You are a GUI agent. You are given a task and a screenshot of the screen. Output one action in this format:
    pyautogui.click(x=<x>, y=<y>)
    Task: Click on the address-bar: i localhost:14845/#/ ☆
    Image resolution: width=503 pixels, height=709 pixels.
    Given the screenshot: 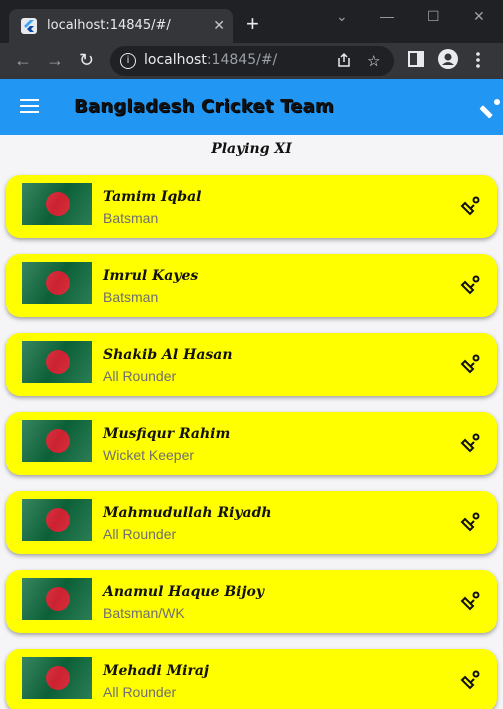 What is the action you would take?
    pyautogui.click(x=252, y=61)
    